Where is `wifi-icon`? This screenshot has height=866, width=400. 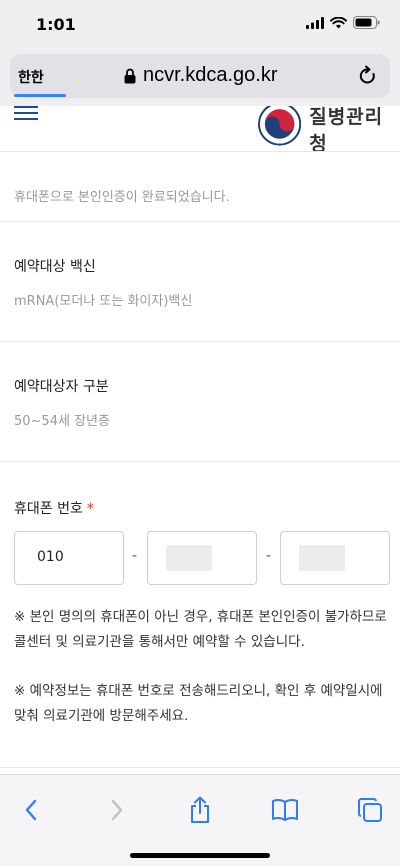 wifi-icon is located at coordinates (338, 22).